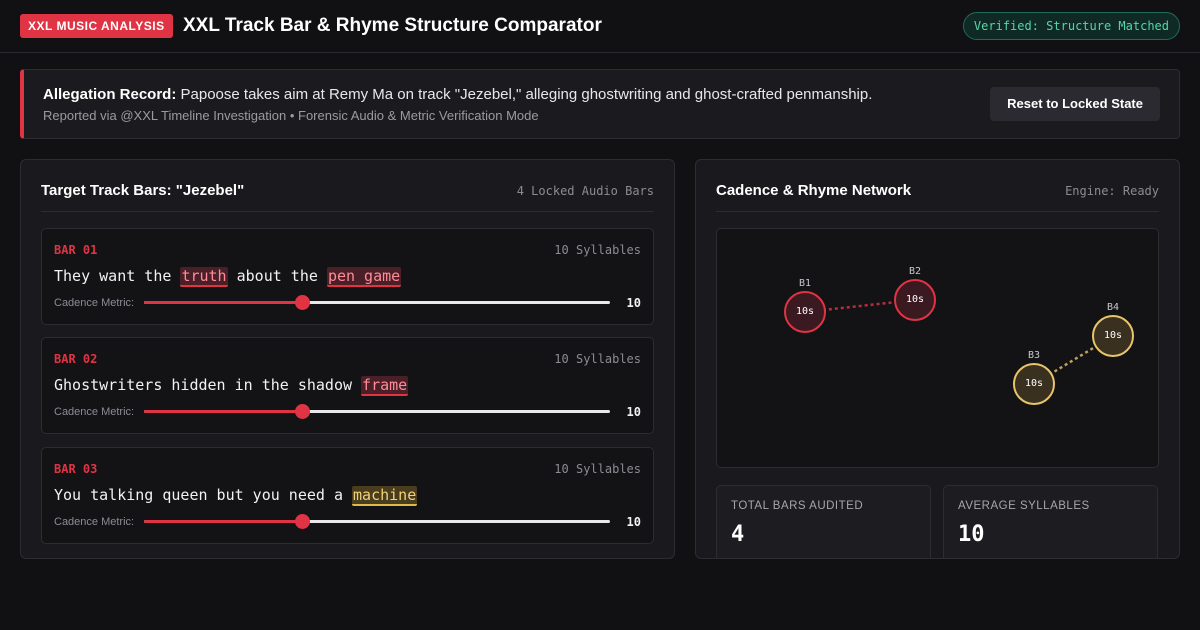  Describe the element at coordinates (1075, 104) in the screenshot. I see `reset-button: Reset to Locked State` at that location.